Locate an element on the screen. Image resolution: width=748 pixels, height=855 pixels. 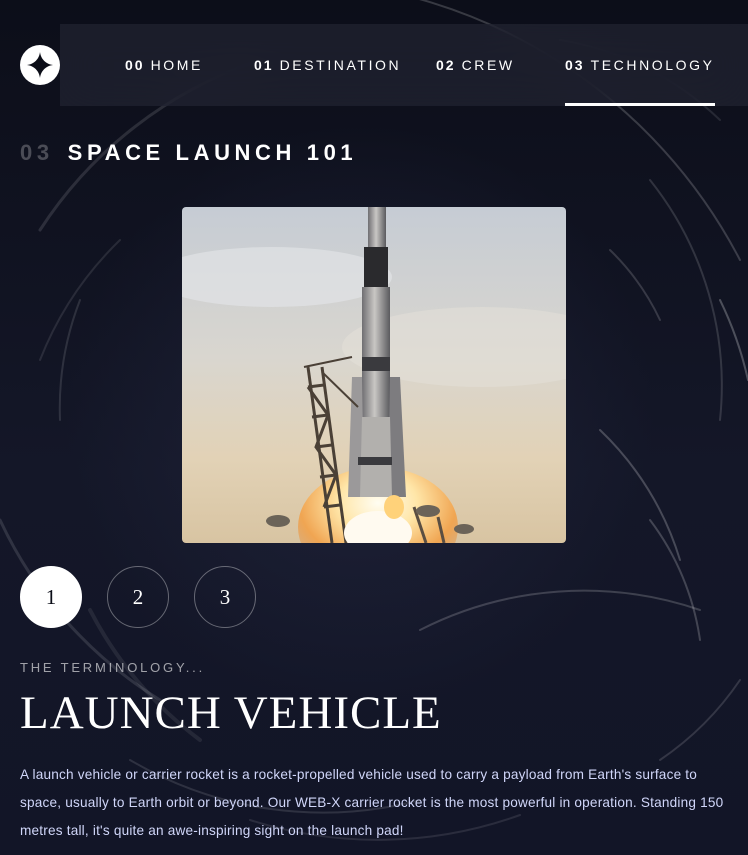
section-heading: SPACE LAUNCH 101 is located at coordinates (212, 152).